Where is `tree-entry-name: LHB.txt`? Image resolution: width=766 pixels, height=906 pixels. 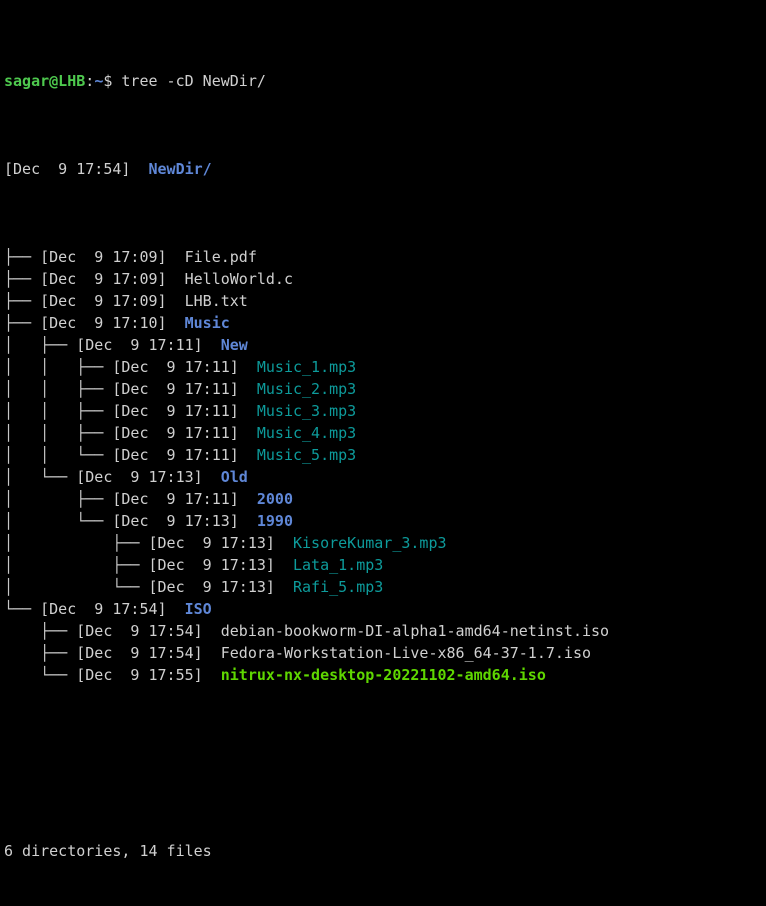 tree-entry-name: LHB.txt is located at coordinates (216, 301).